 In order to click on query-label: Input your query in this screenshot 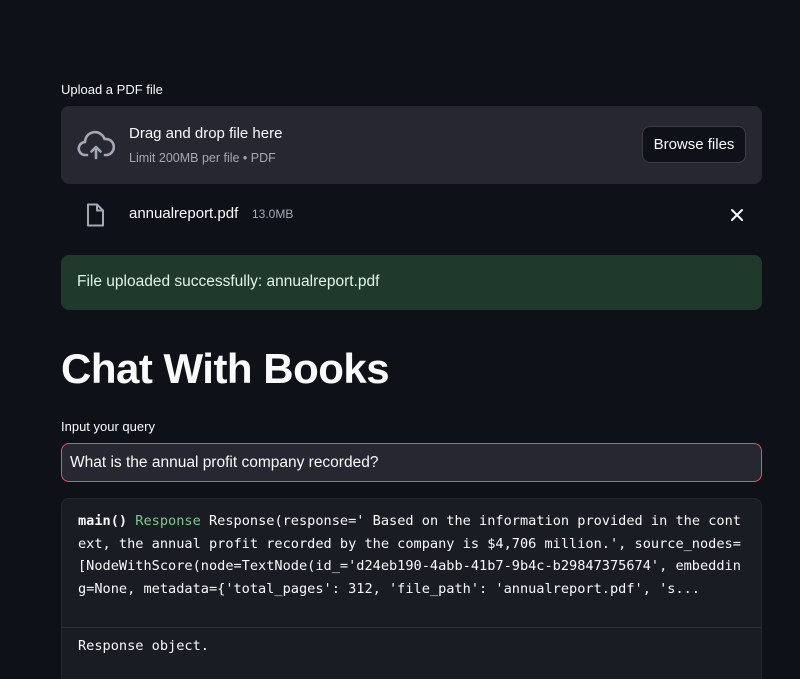, I will do `click(108, 426)`.